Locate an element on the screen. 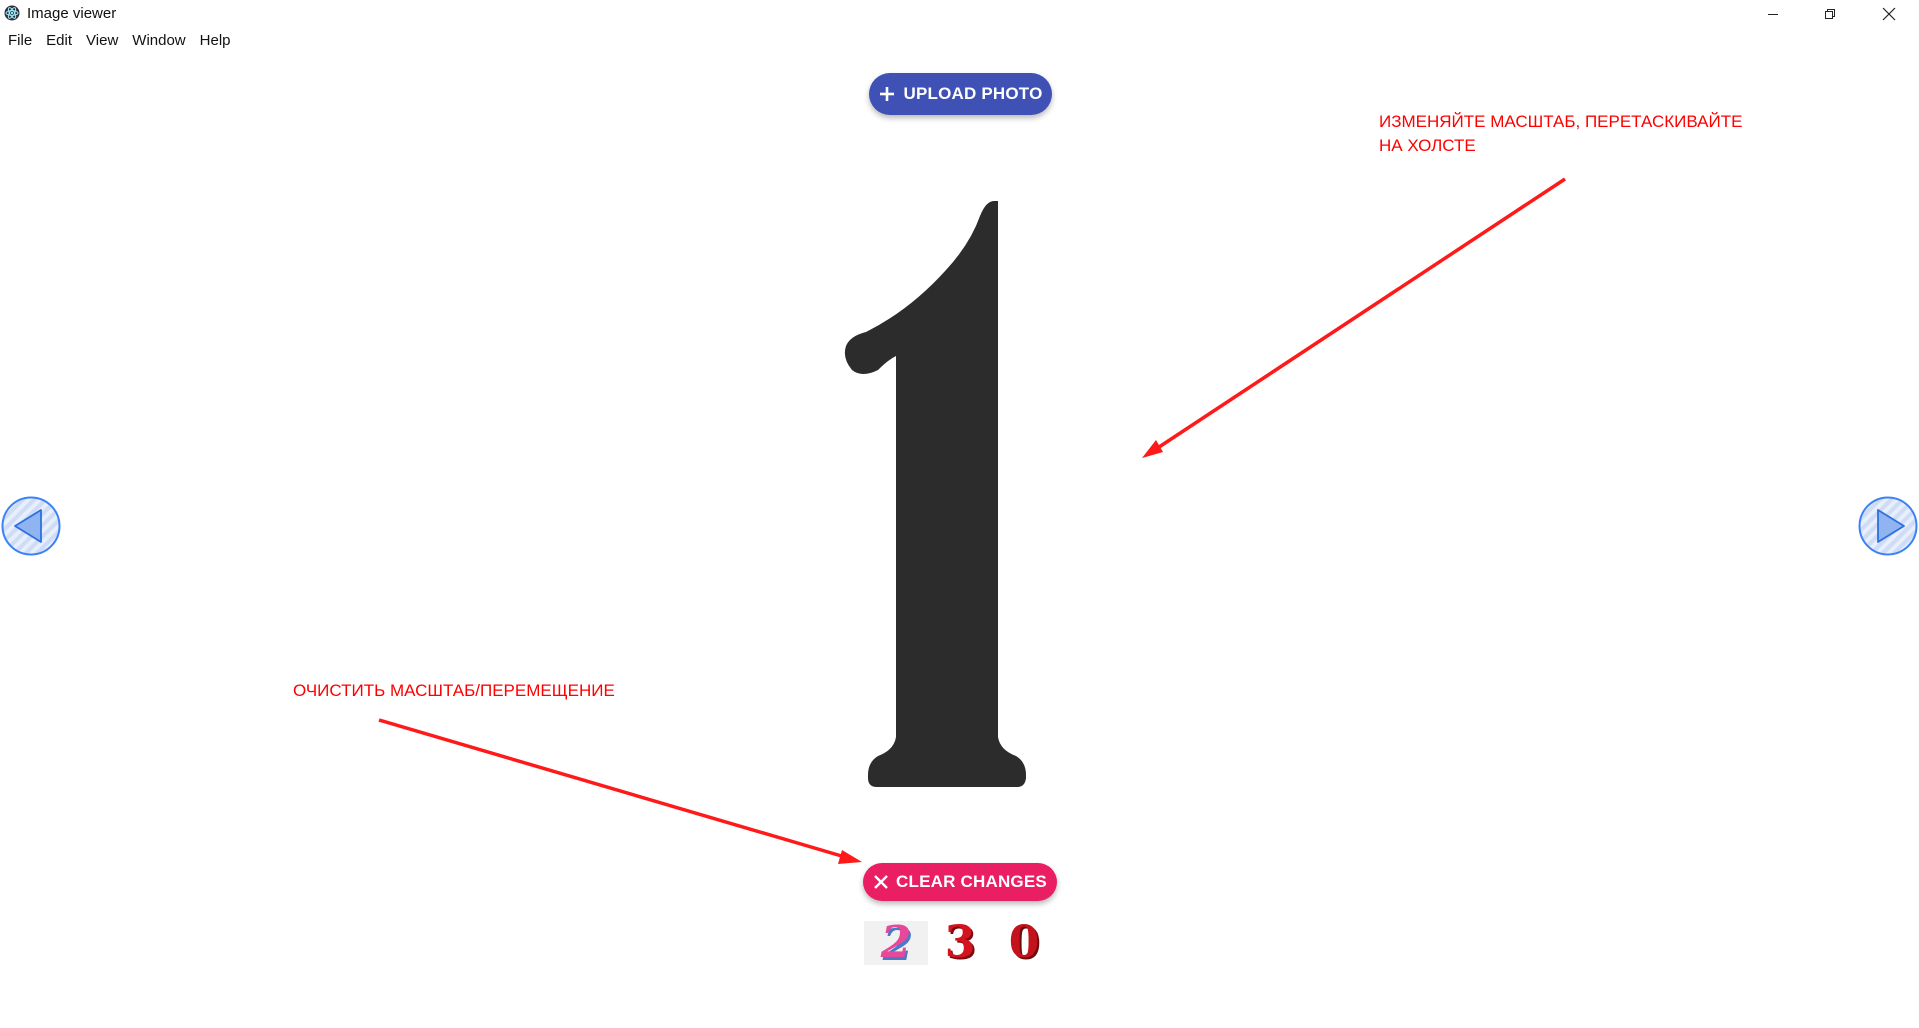 This screenshot has height=1028, width=1919. digit-one-glyph is located at coordinates (935, 494).